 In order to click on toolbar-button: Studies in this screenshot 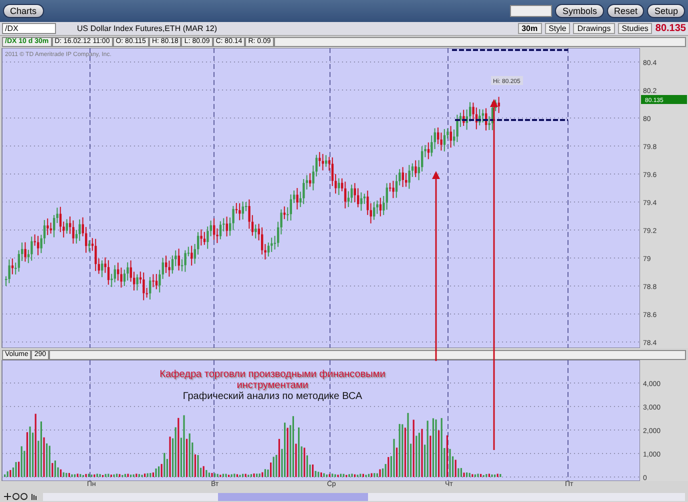, I will do `click(635, 28)`.